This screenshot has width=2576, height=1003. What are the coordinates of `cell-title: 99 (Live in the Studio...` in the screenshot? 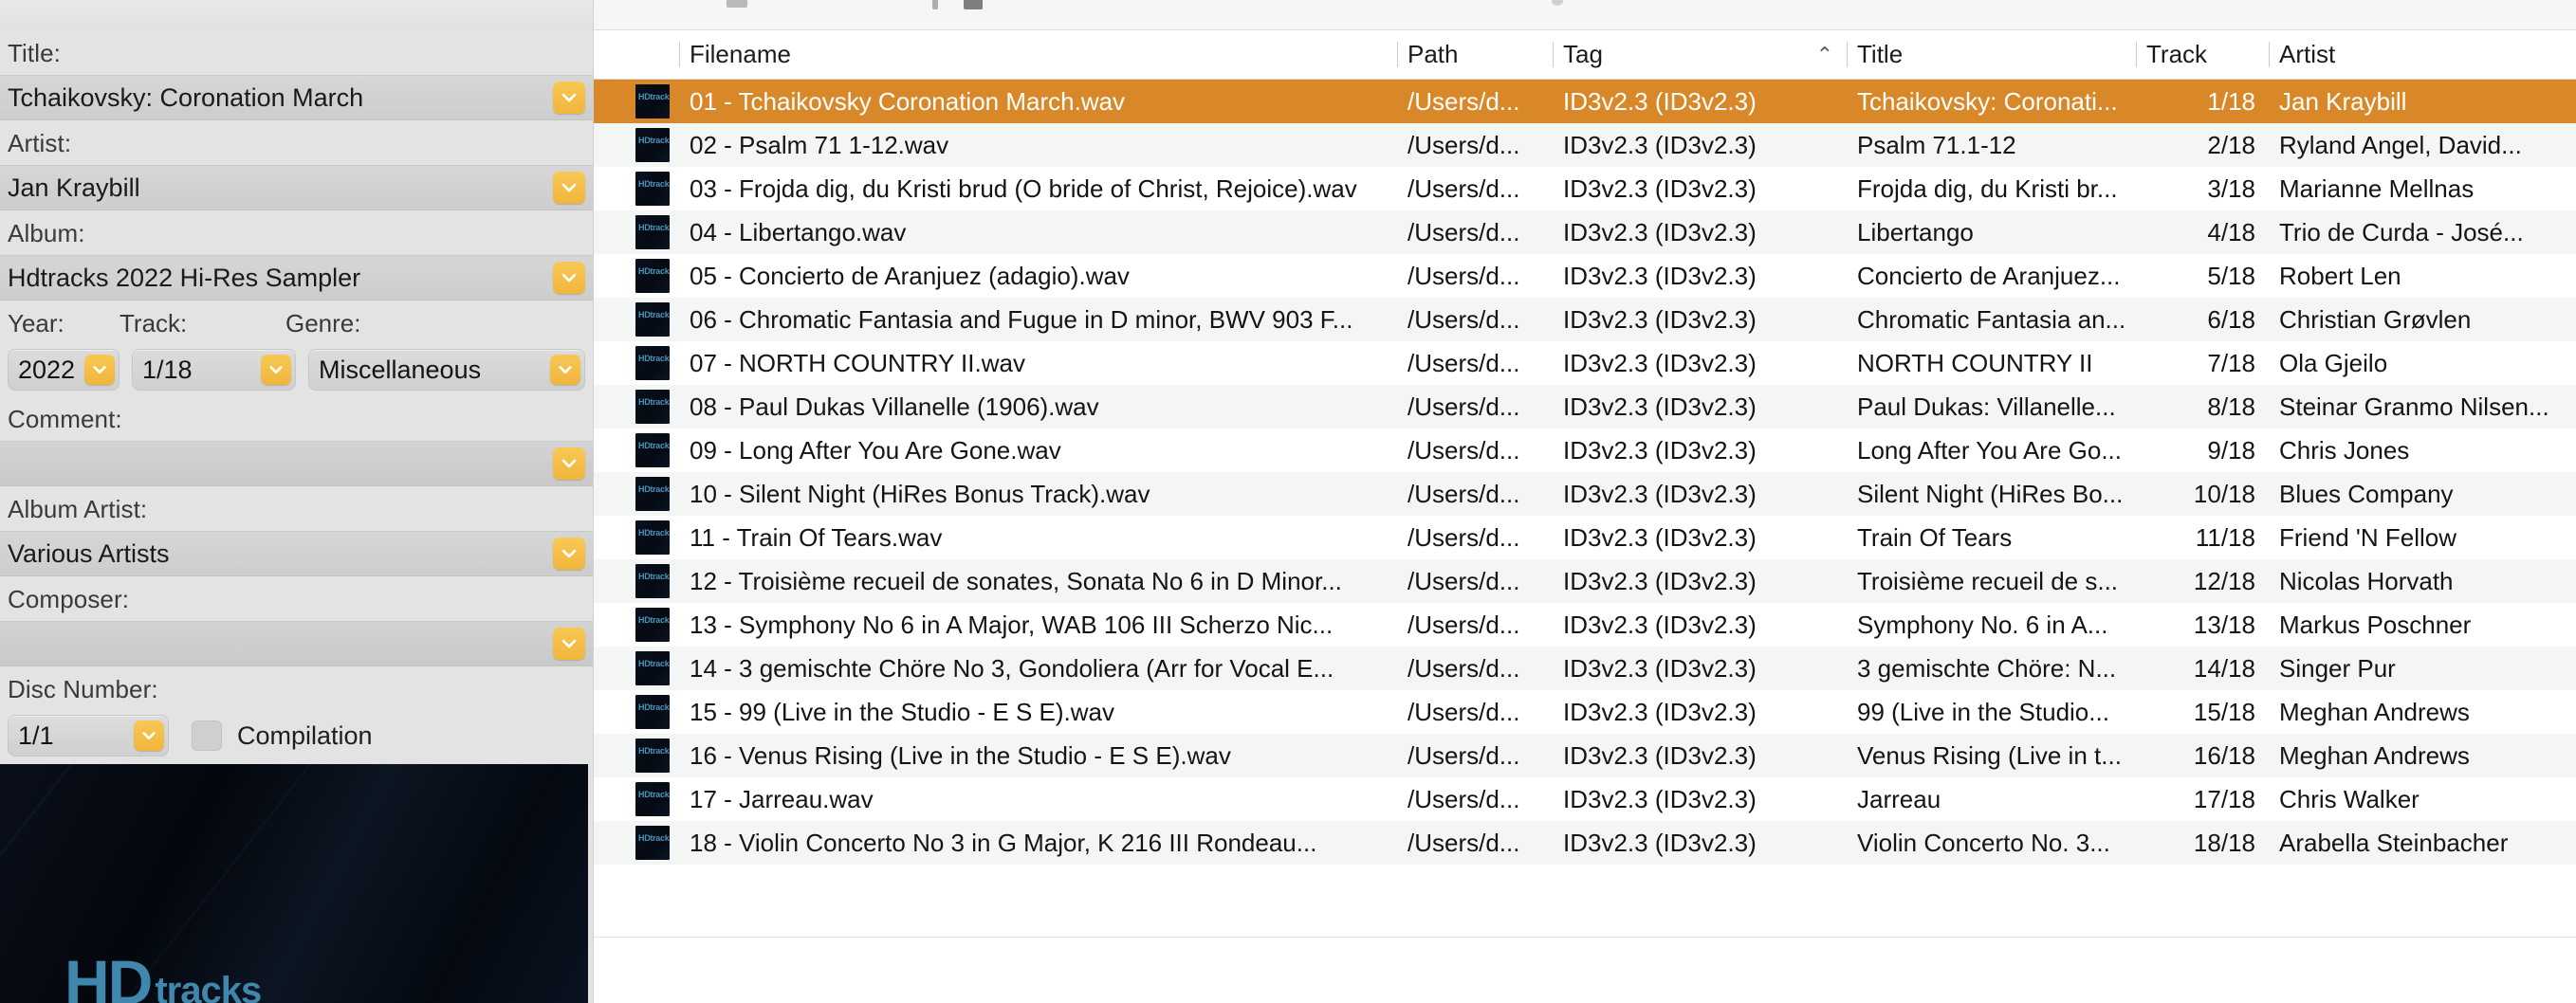 It's located at (1983, 711).